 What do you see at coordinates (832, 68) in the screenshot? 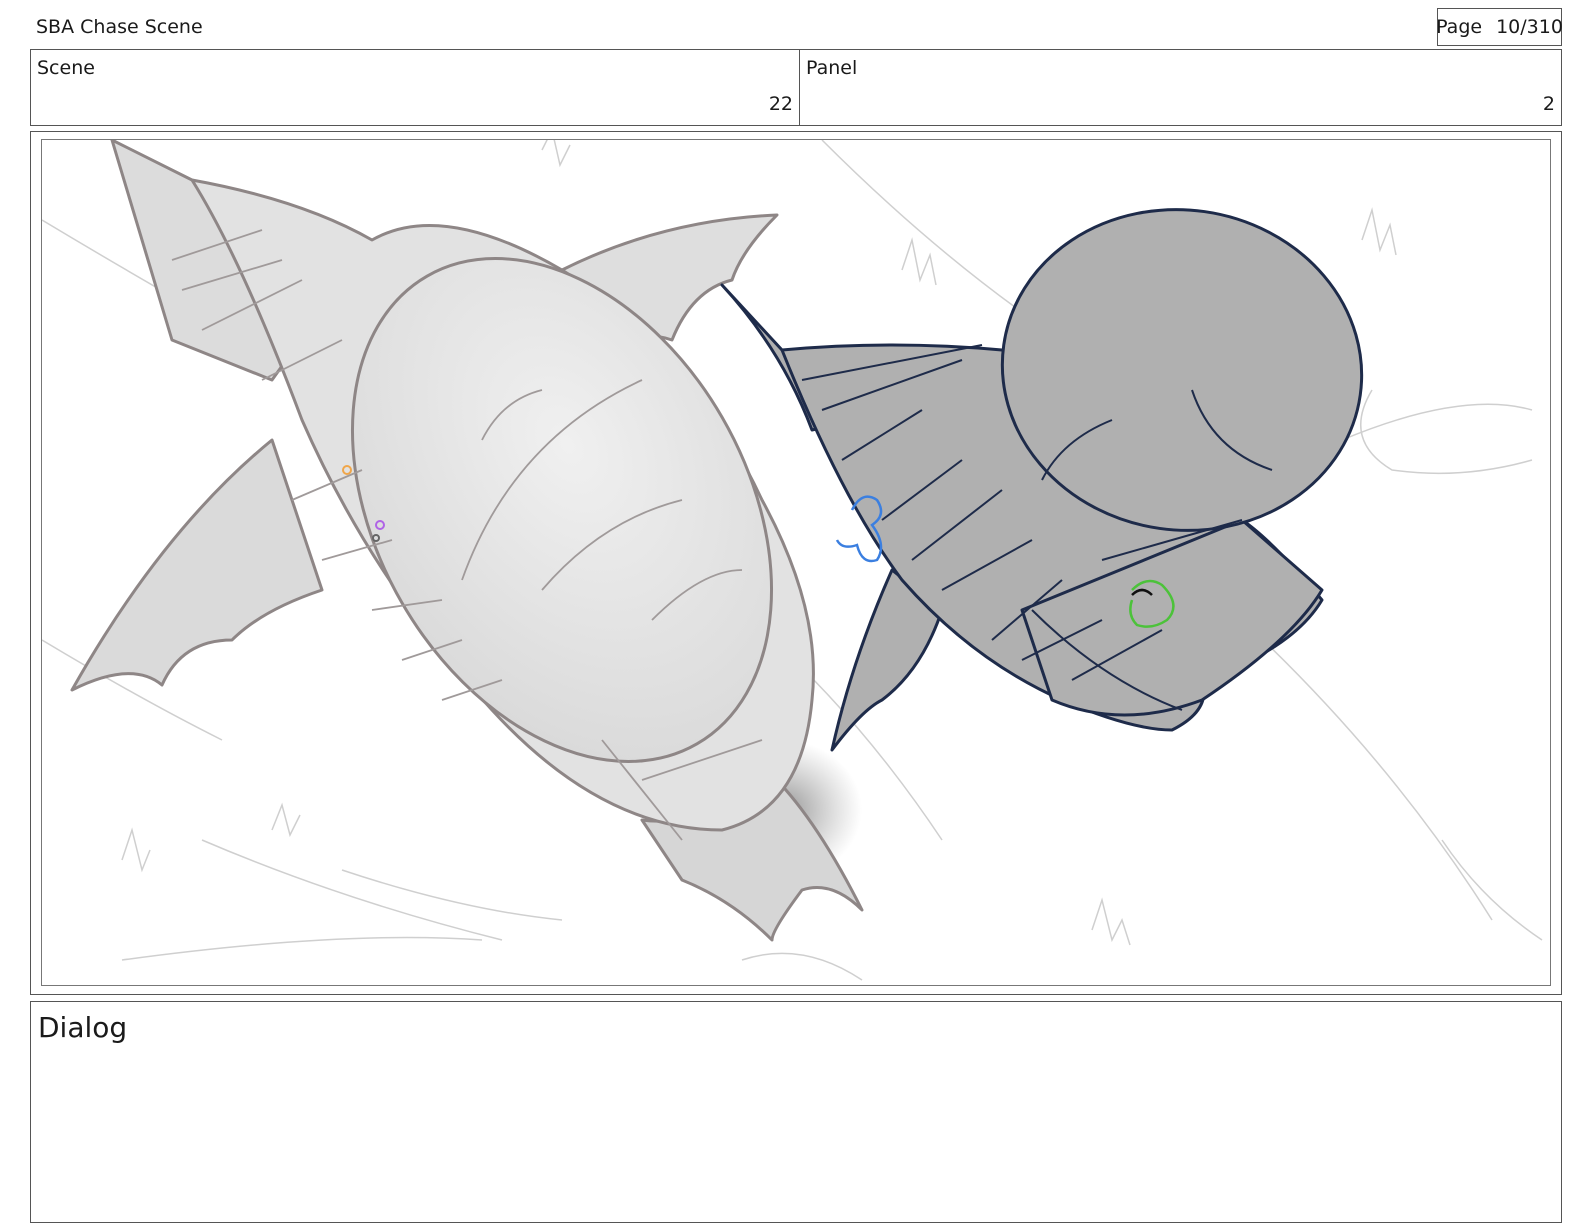
I see `panel-label: Panel` at bounding box center [832, 68].